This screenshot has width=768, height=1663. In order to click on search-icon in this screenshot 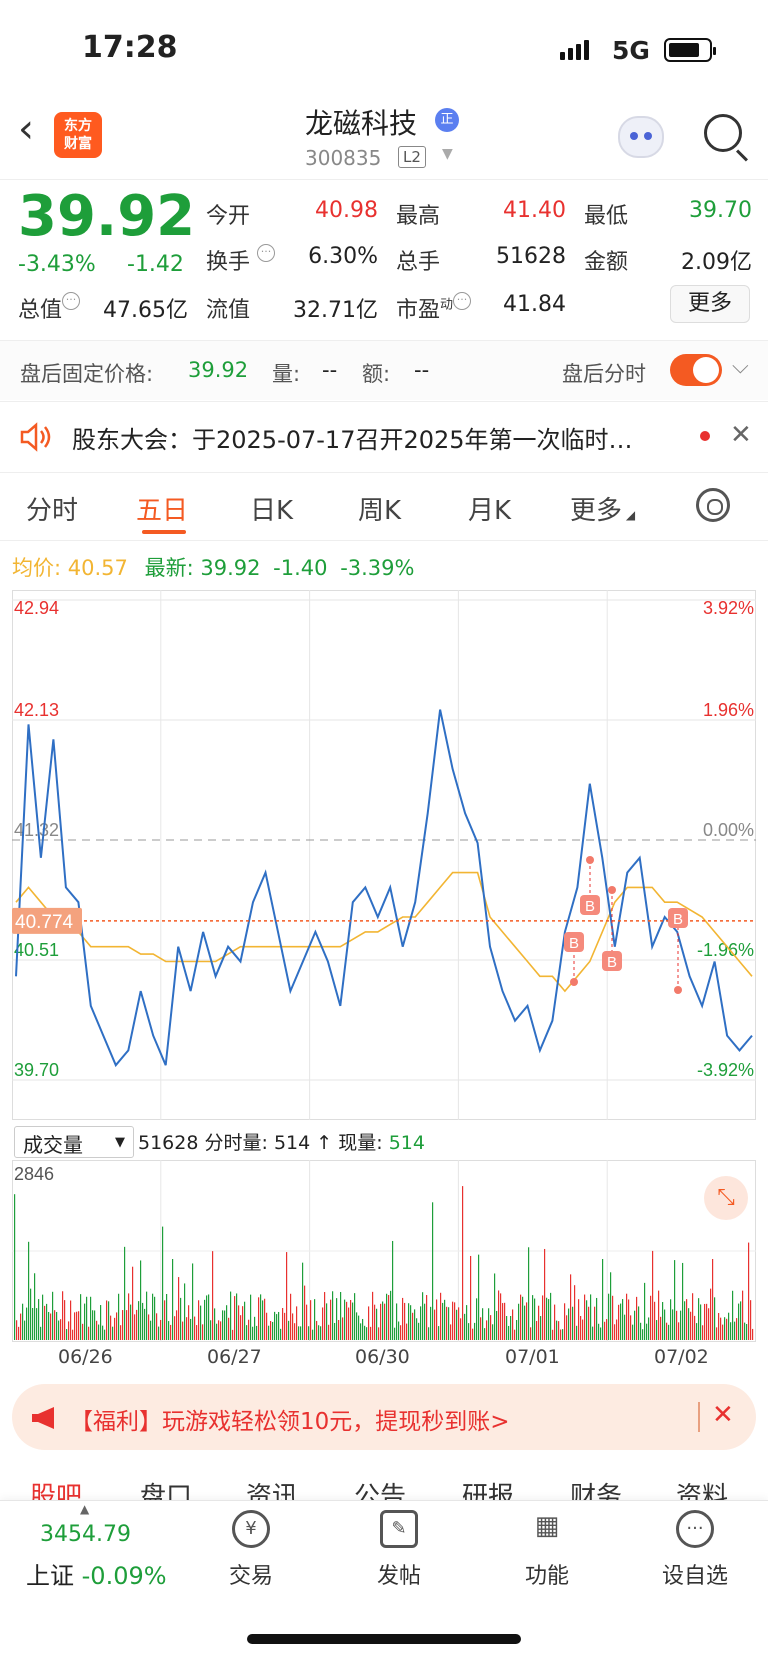, I will do `click(726, 138)`.